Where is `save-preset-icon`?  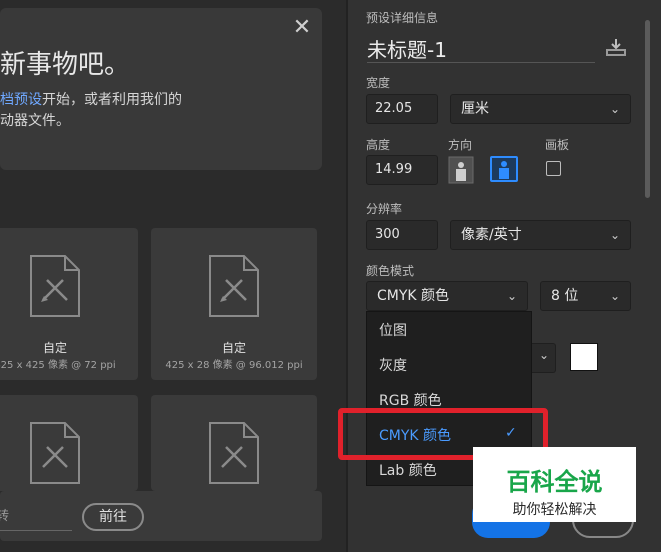 save-preset-icon is located at coordinates (616, 48).